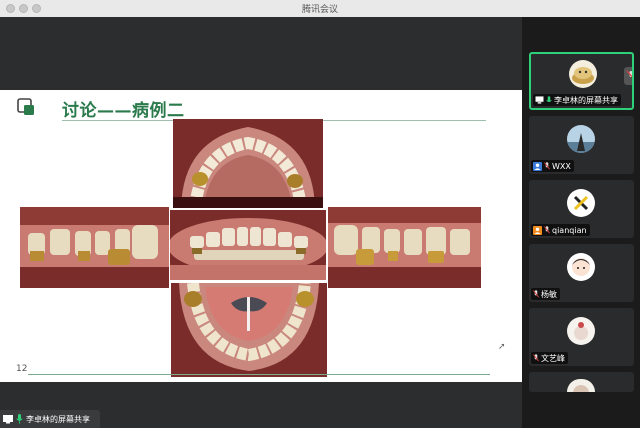 Image resolution: width=640 pixels, height=428 pixels. I want to click on participant-name: WXX, so click(561, 166).